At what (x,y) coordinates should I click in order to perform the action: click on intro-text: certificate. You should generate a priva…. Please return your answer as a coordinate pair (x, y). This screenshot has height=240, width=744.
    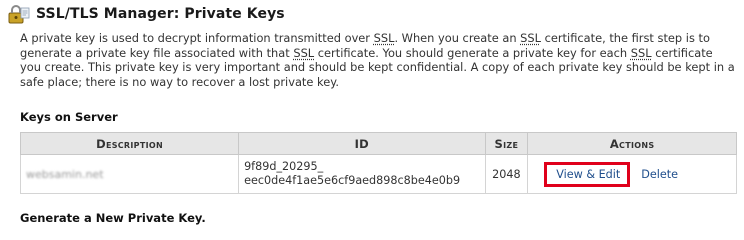
    Looking at the image, I should click on (472, 52).